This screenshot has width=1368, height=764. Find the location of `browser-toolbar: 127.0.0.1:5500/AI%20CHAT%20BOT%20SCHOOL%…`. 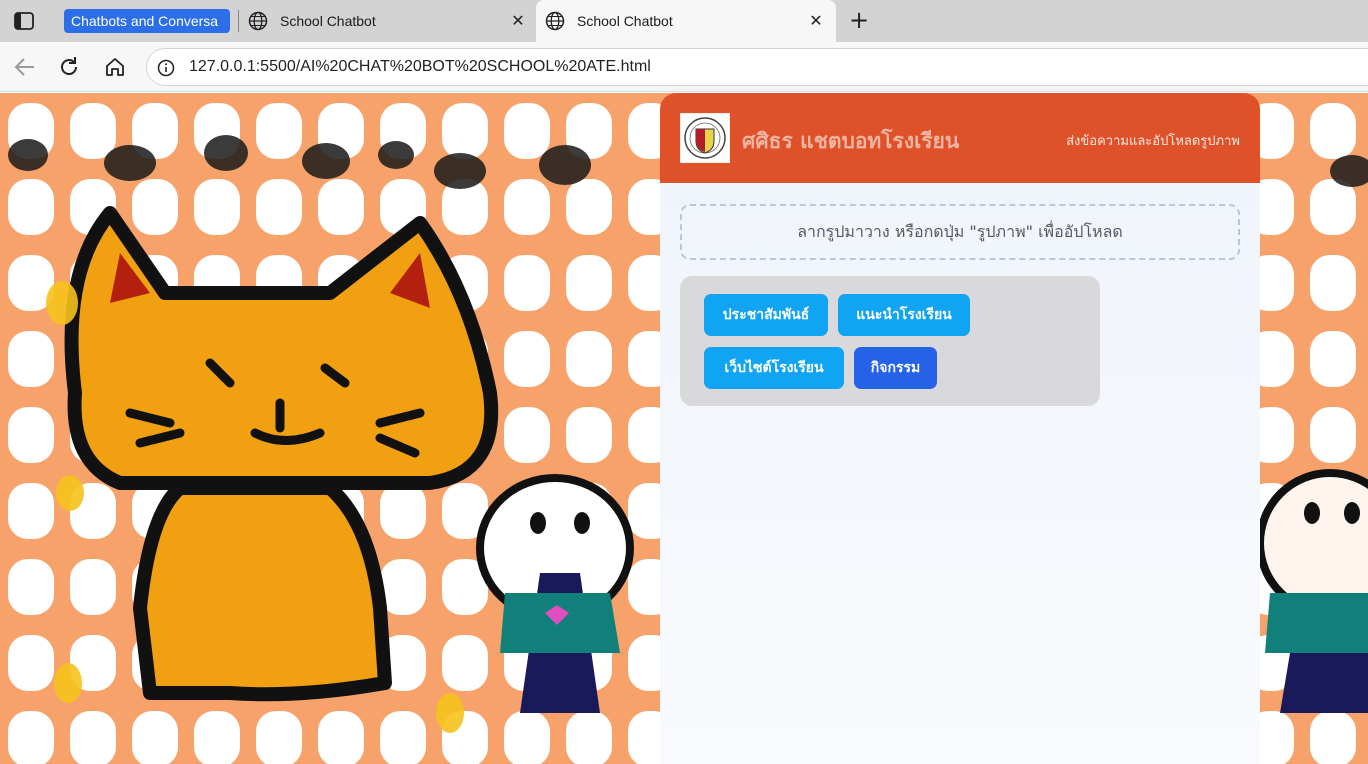

browser-toolbar: 127.0.0.1:5500/AI%20CHAT%20BOT%20SCHOOL%… is located at coordinates (684, 67).